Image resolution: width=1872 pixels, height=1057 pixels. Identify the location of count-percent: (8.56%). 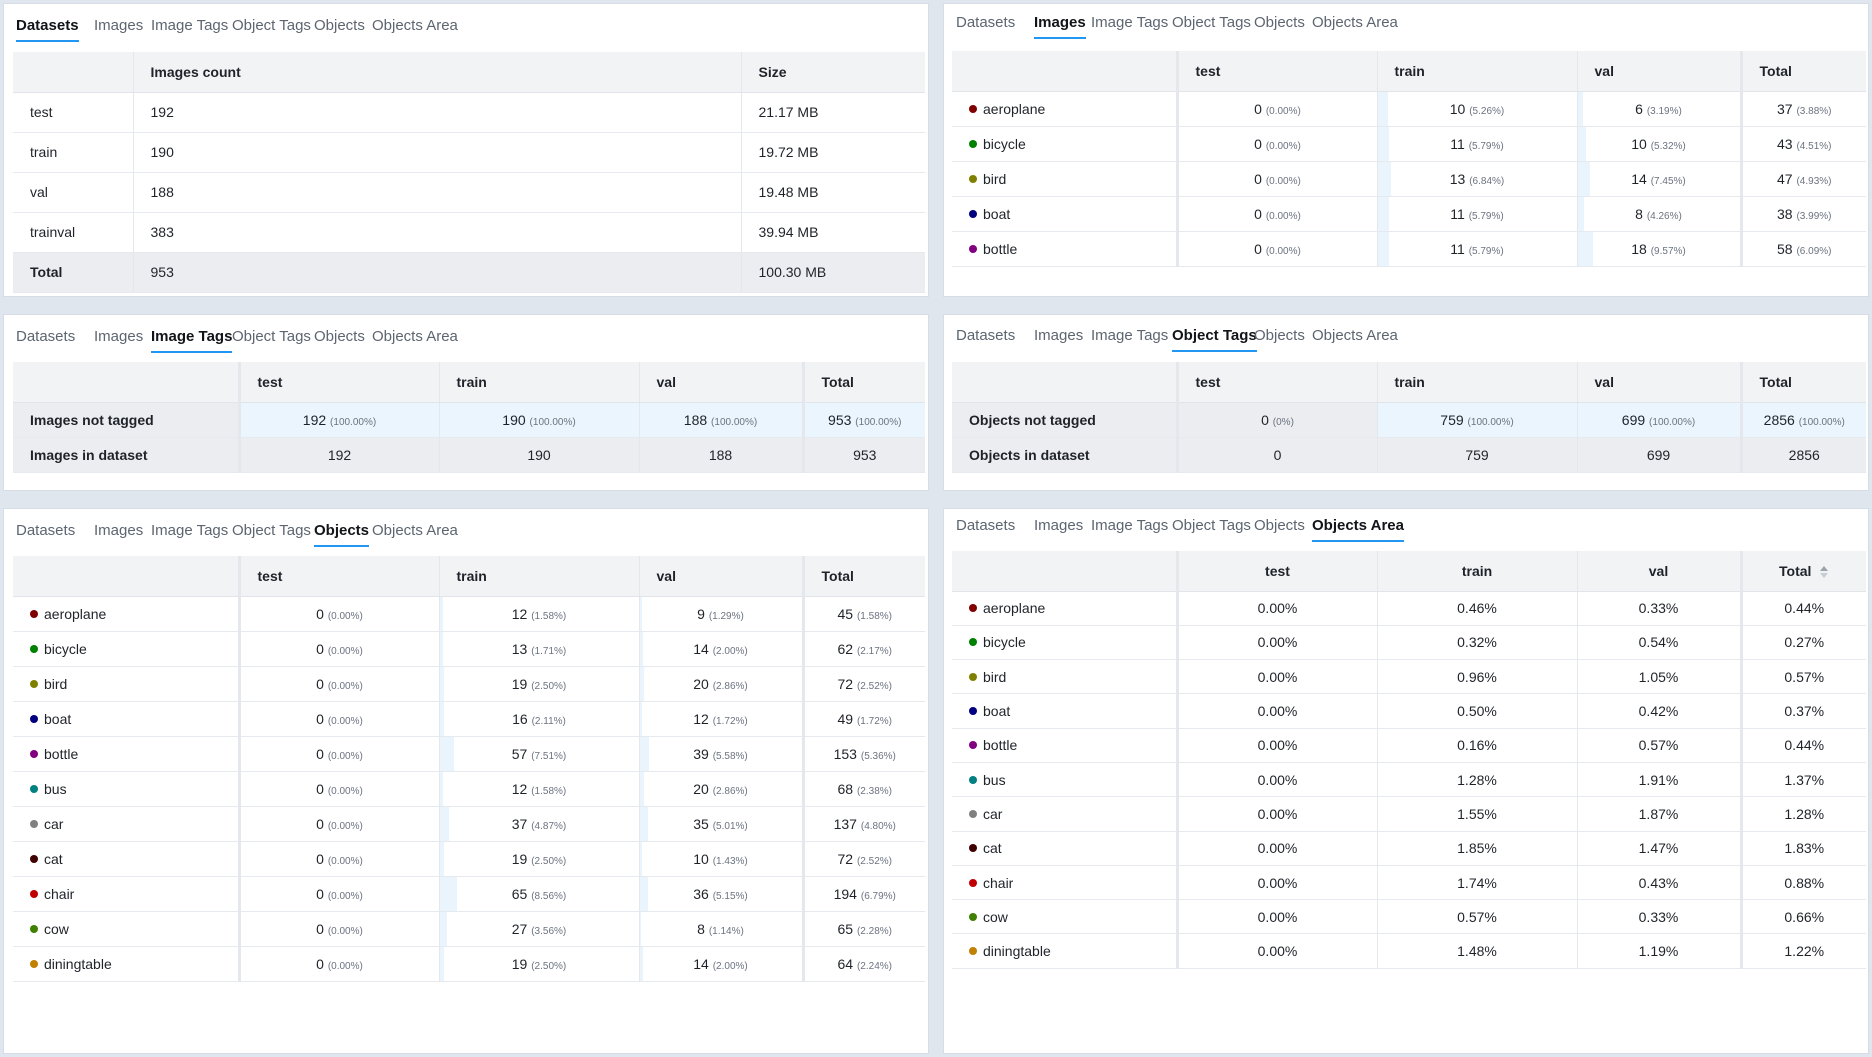
(549, 896).